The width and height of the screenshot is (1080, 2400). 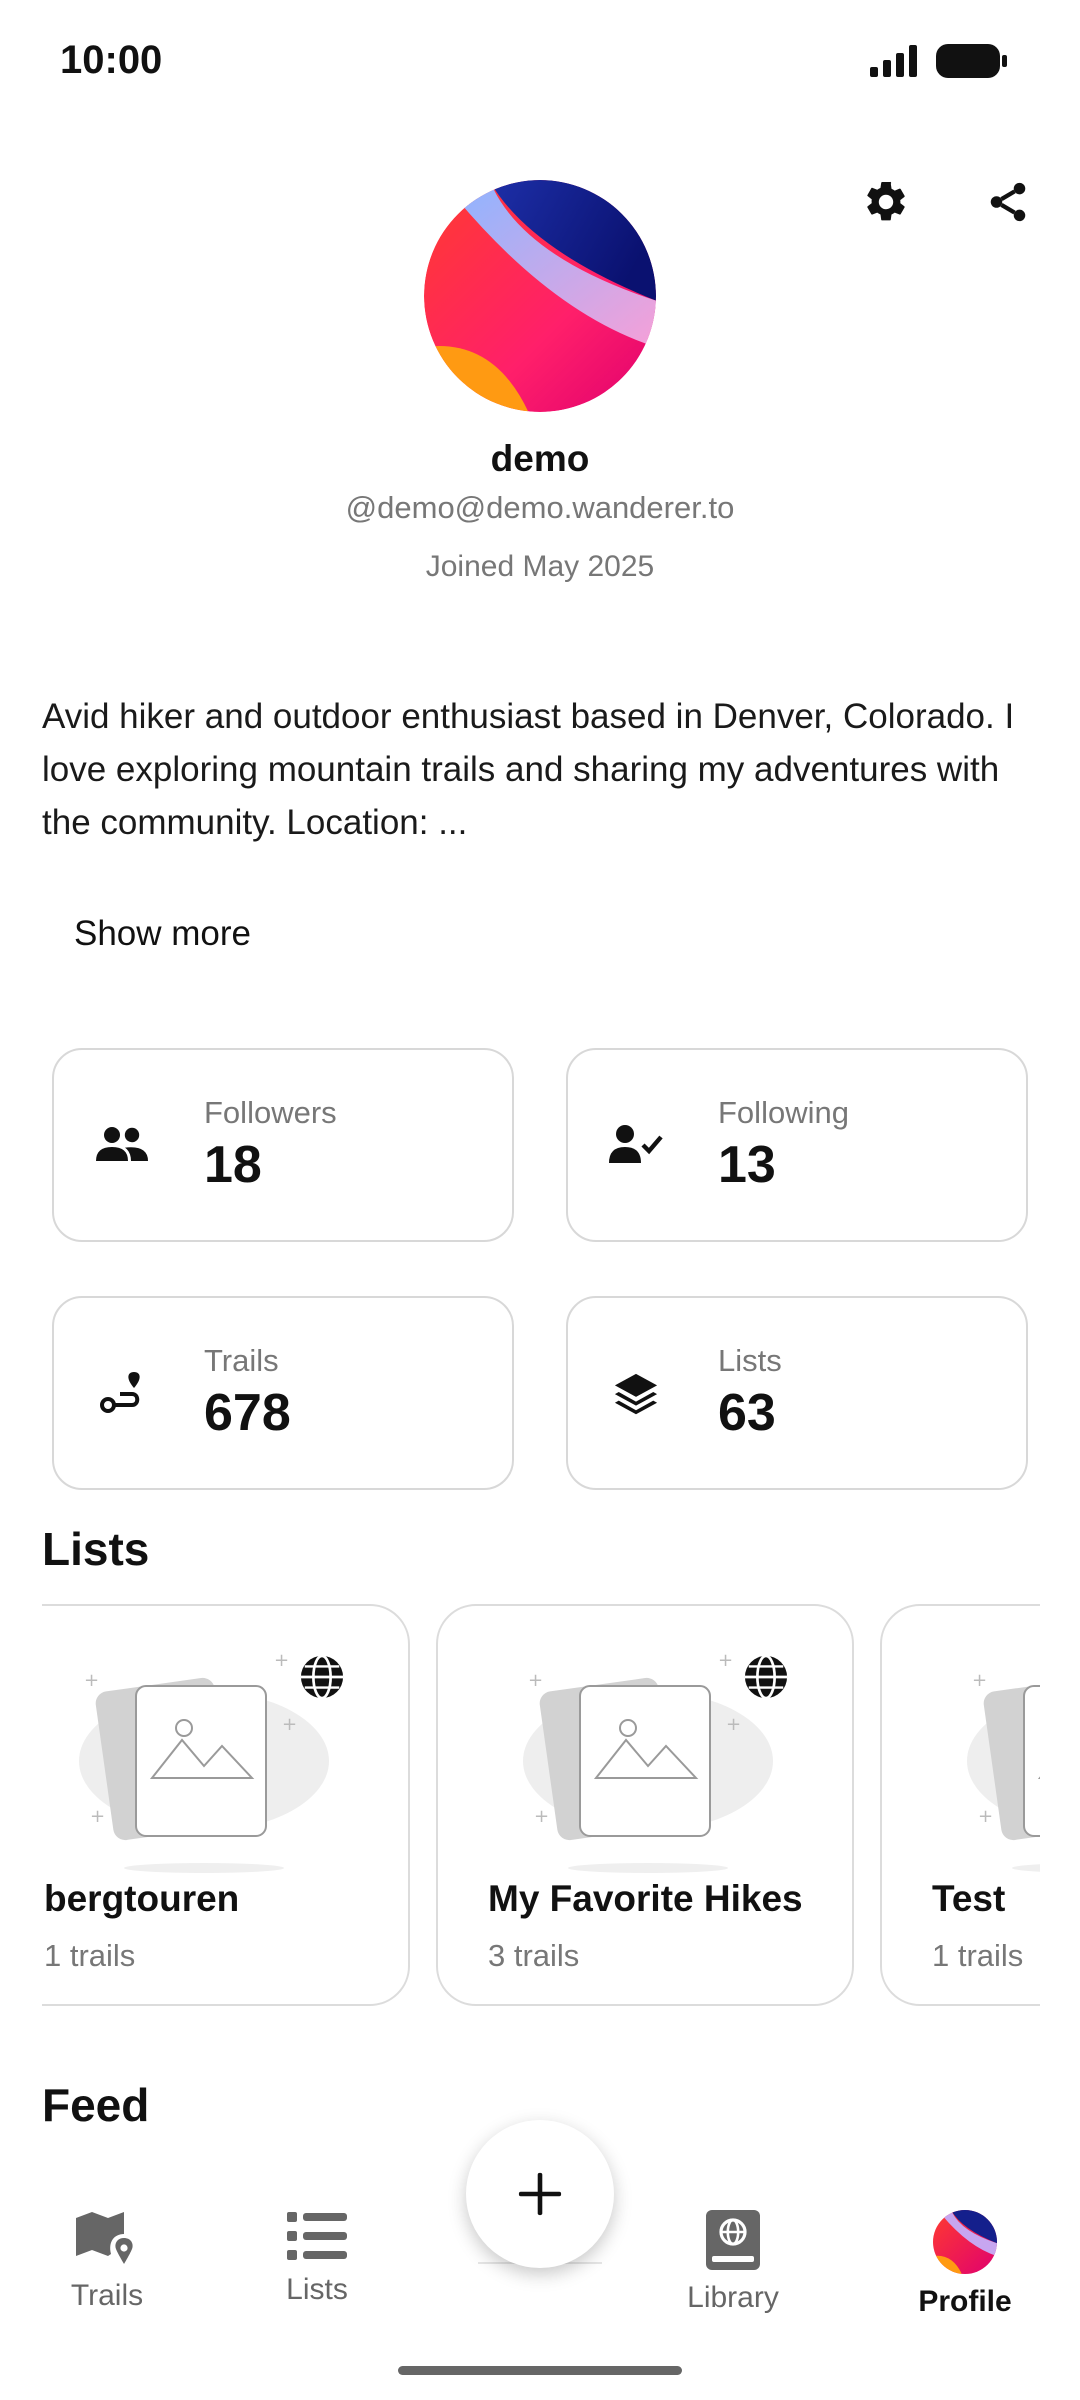 I want to click on lists-card: Lists 63, so click(x=797, y=1393).